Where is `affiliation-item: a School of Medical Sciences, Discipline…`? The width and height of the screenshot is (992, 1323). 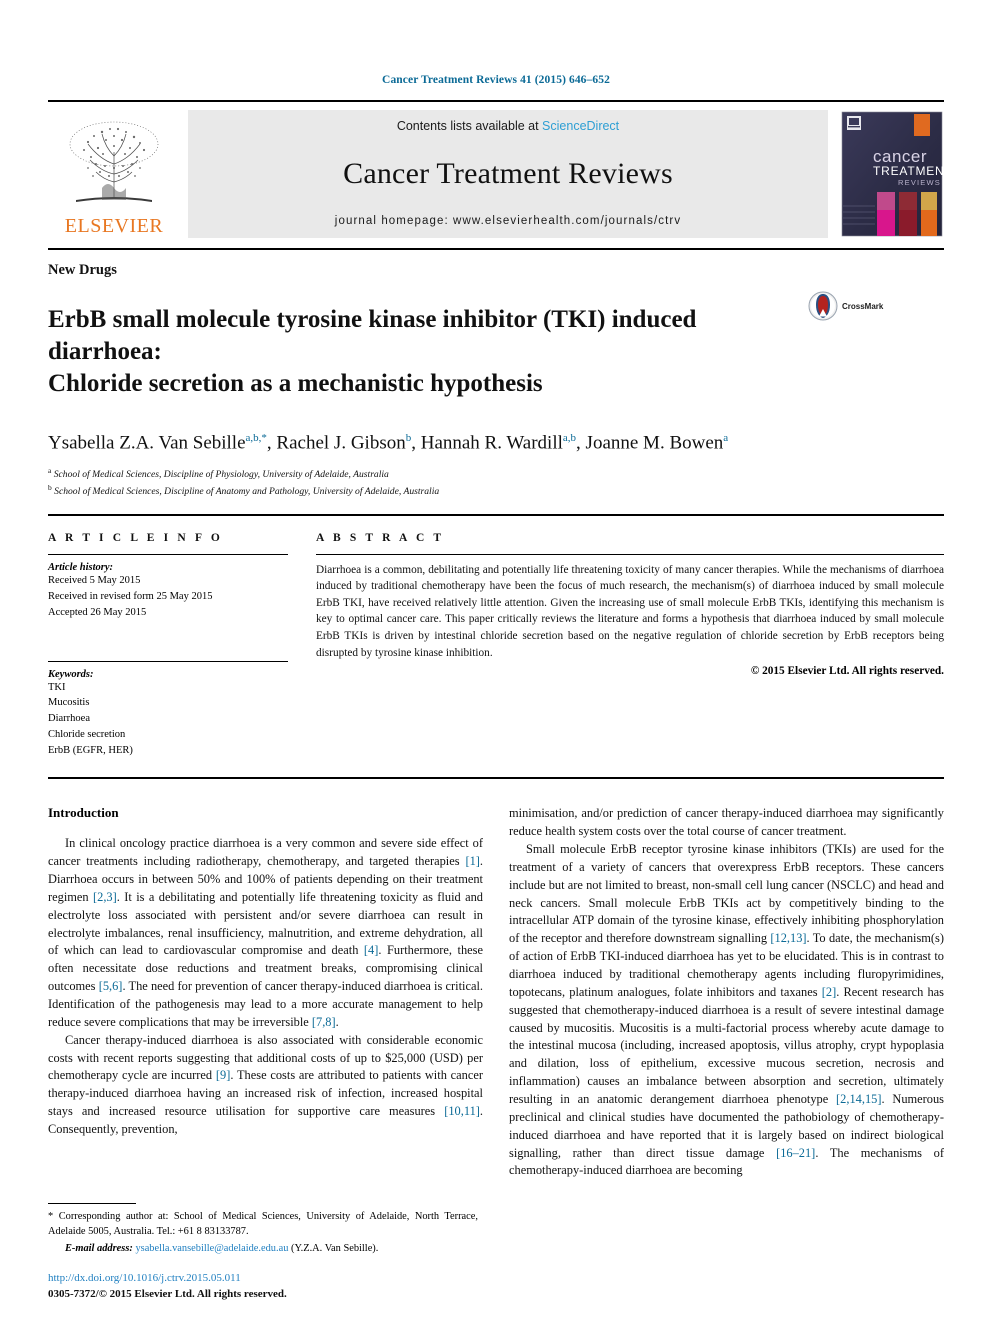
affiliation-item: a School of Medical Sciences, Discipline… is located at coordinates (496, 474).